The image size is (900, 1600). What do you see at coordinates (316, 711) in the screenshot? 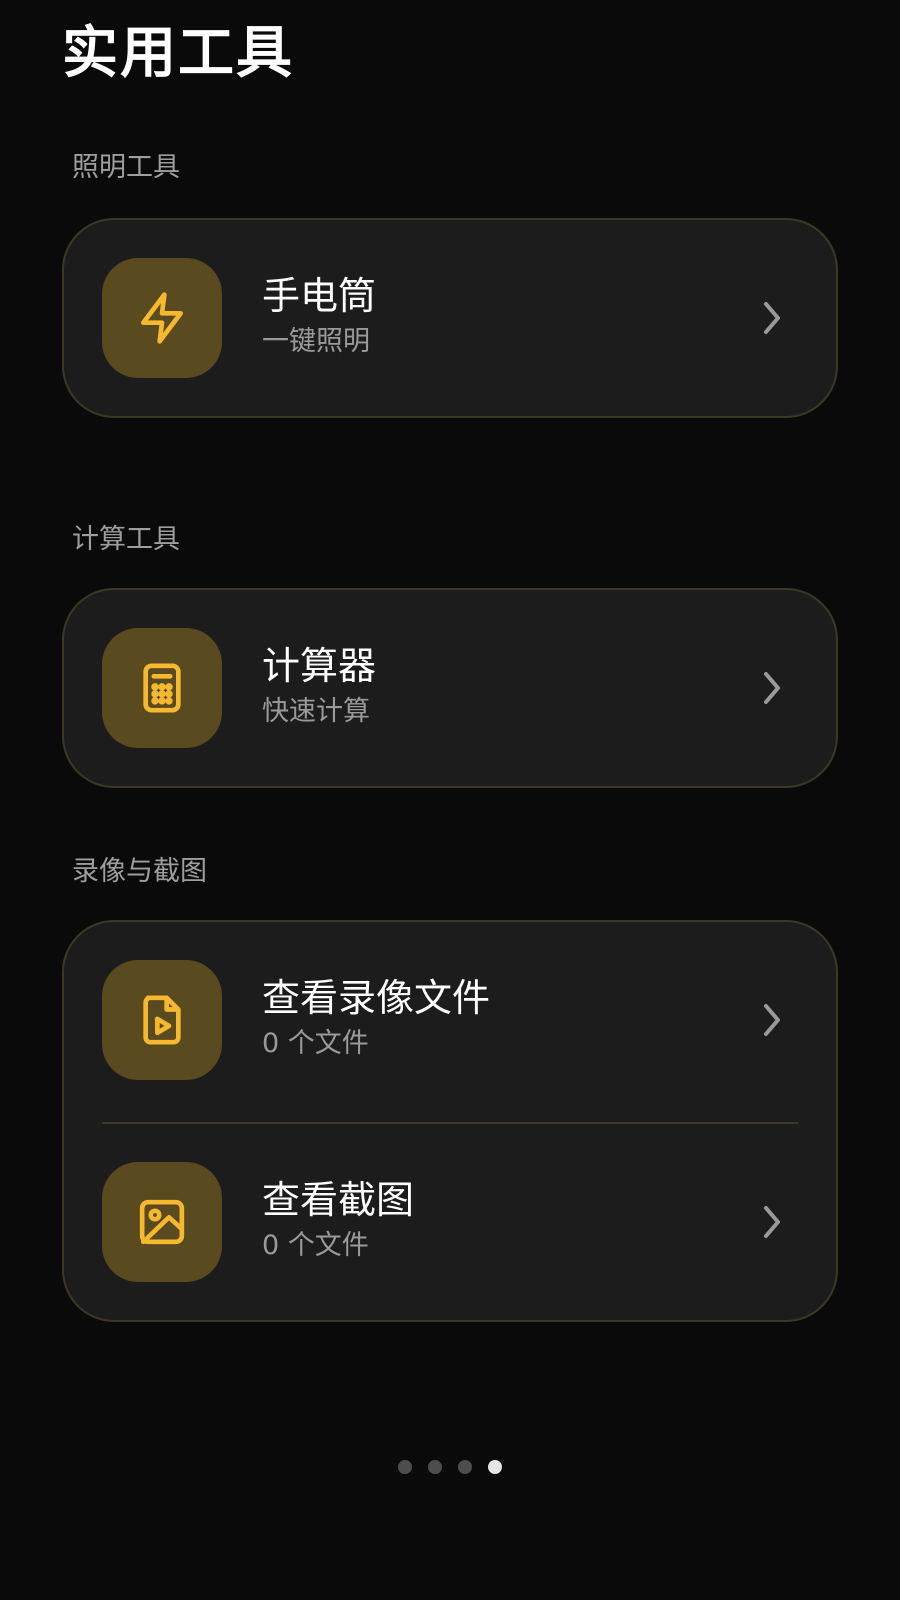
I see `item-subtitle: 快速计算` at bounding box center [316, 711].